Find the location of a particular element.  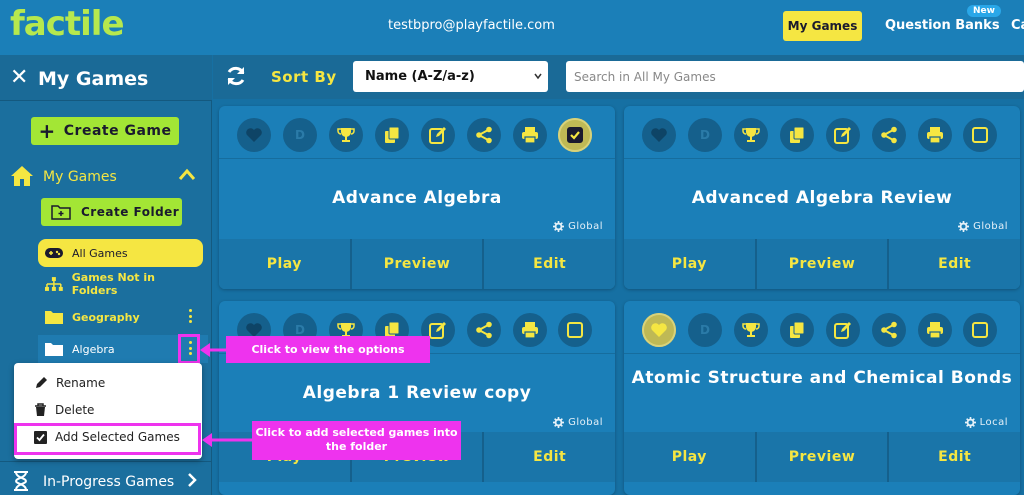

geography-label: Geography is located at coordinates (106, 317).